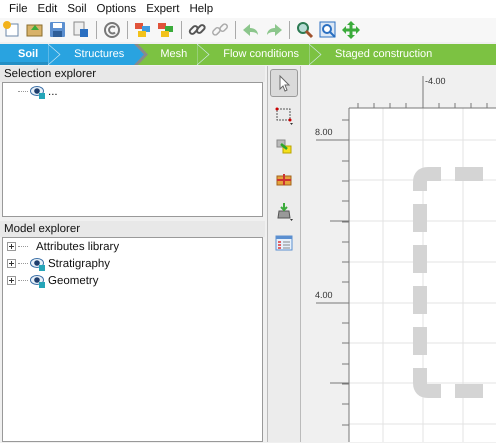  Describe the element at coordinates (58, 30) in the screenshot. I see `save-icon` at that location.